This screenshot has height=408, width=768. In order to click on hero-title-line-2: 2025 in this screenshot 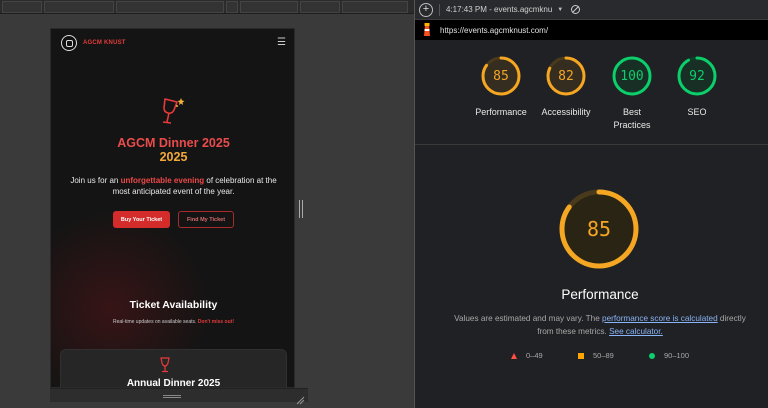, I will do `click(173, 157)`.